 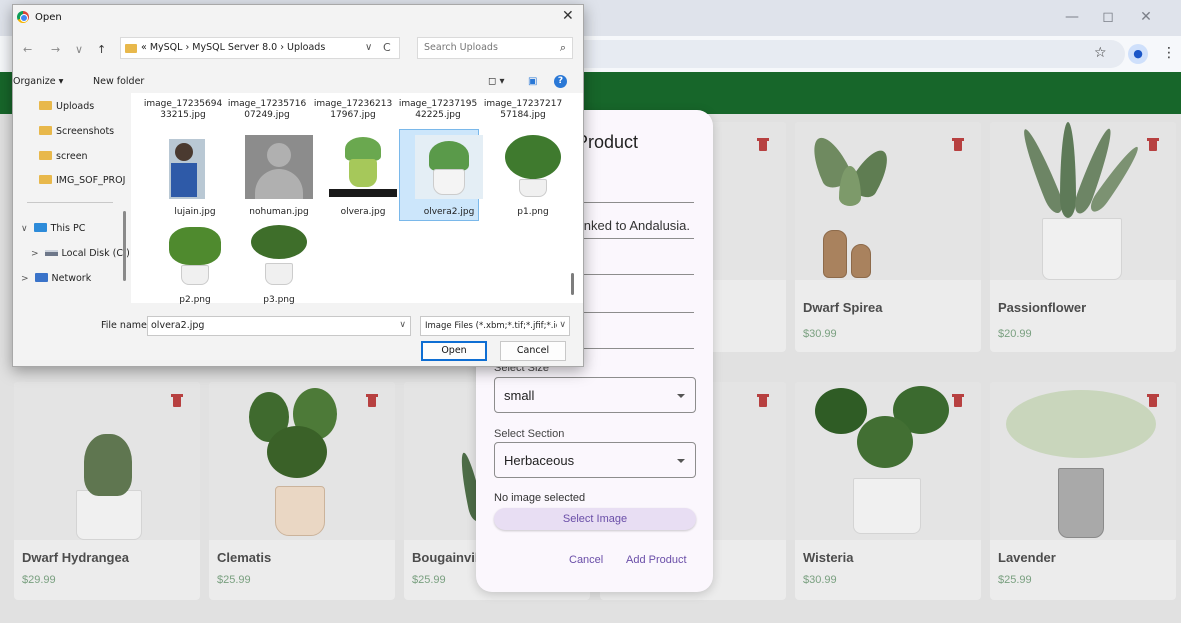 What do you see at coordinates (195, 300) in the screenshot?
I see `file-name: p2.png` at bounding box center [195, 300].